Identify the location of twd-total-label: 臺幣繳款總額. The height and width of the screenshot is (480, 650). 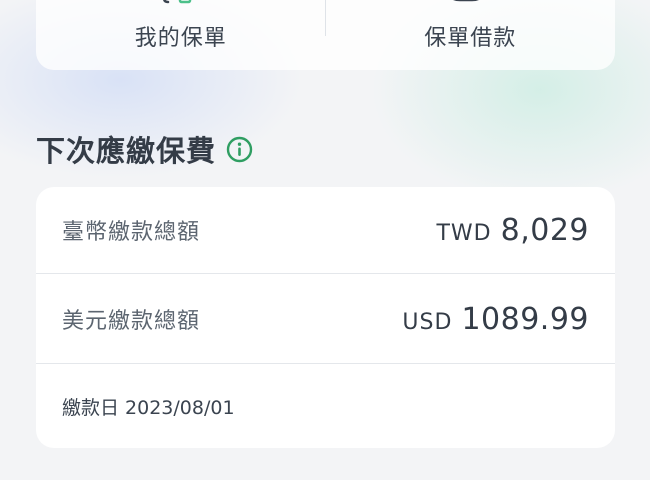
(131, 232).